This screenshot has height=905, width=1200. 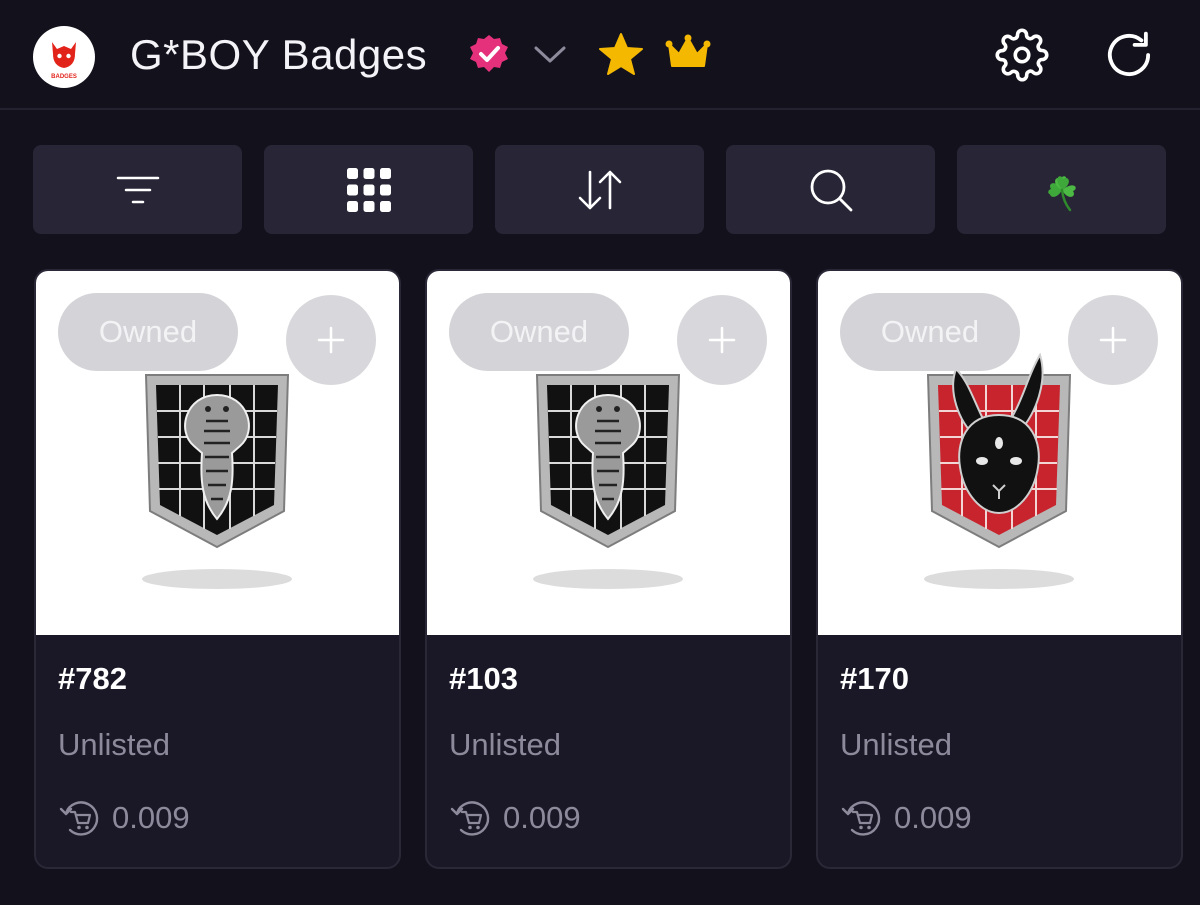 I want to click on crown-icon, so click(x=688, y=50).